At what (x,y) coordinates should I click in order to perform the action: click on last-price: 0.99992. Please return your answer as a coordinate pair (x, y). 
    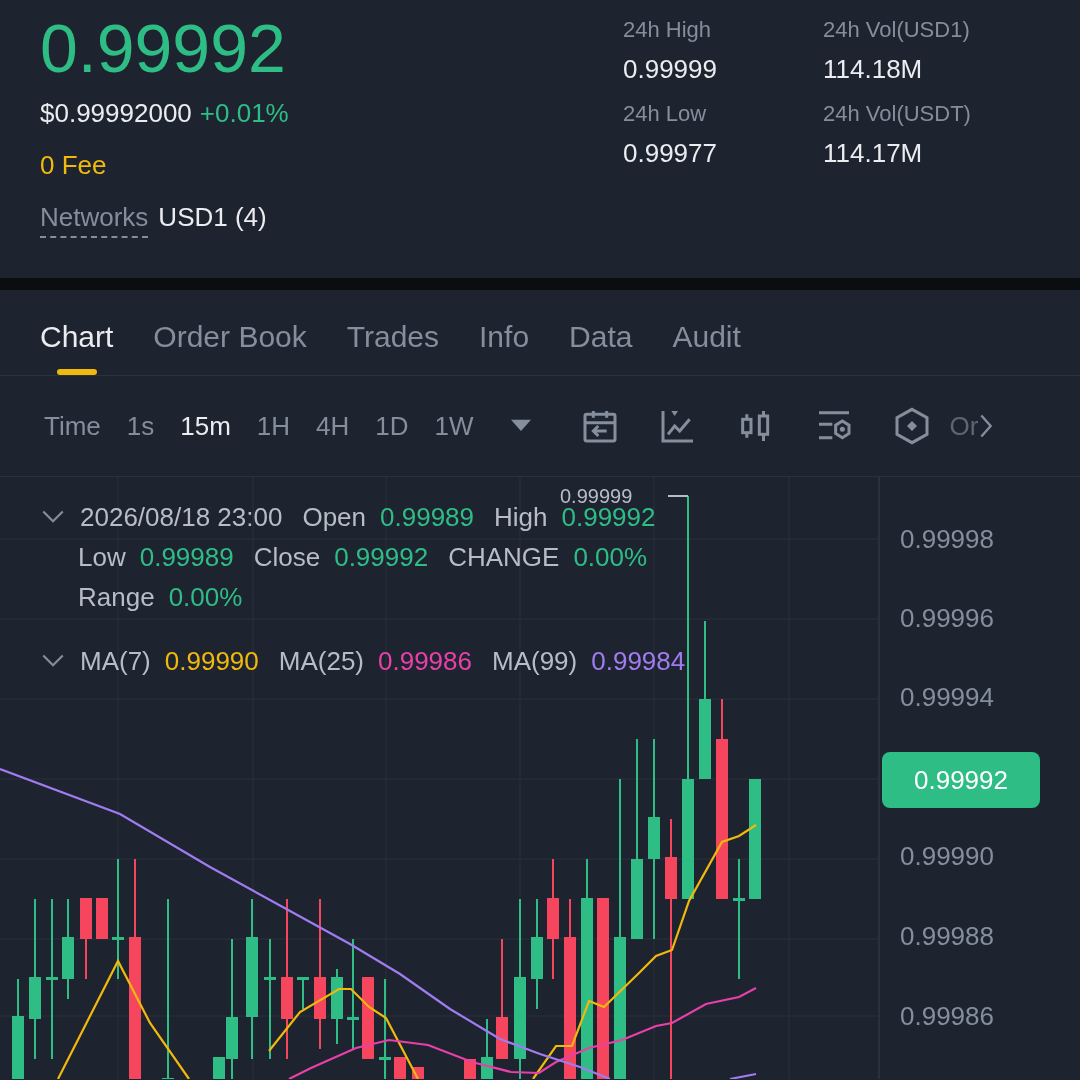
    Looking at the image, I should click on (163, 48).